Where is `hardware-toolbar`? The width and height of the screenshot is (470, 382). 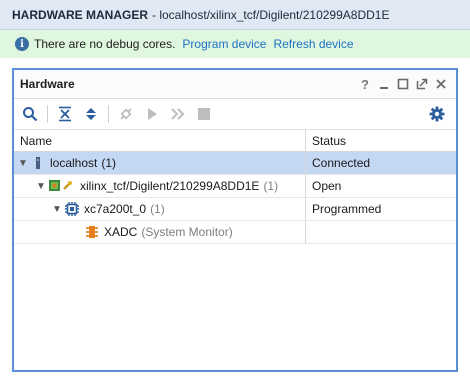 hardware-toolbar is located at coordinates (235, 114).